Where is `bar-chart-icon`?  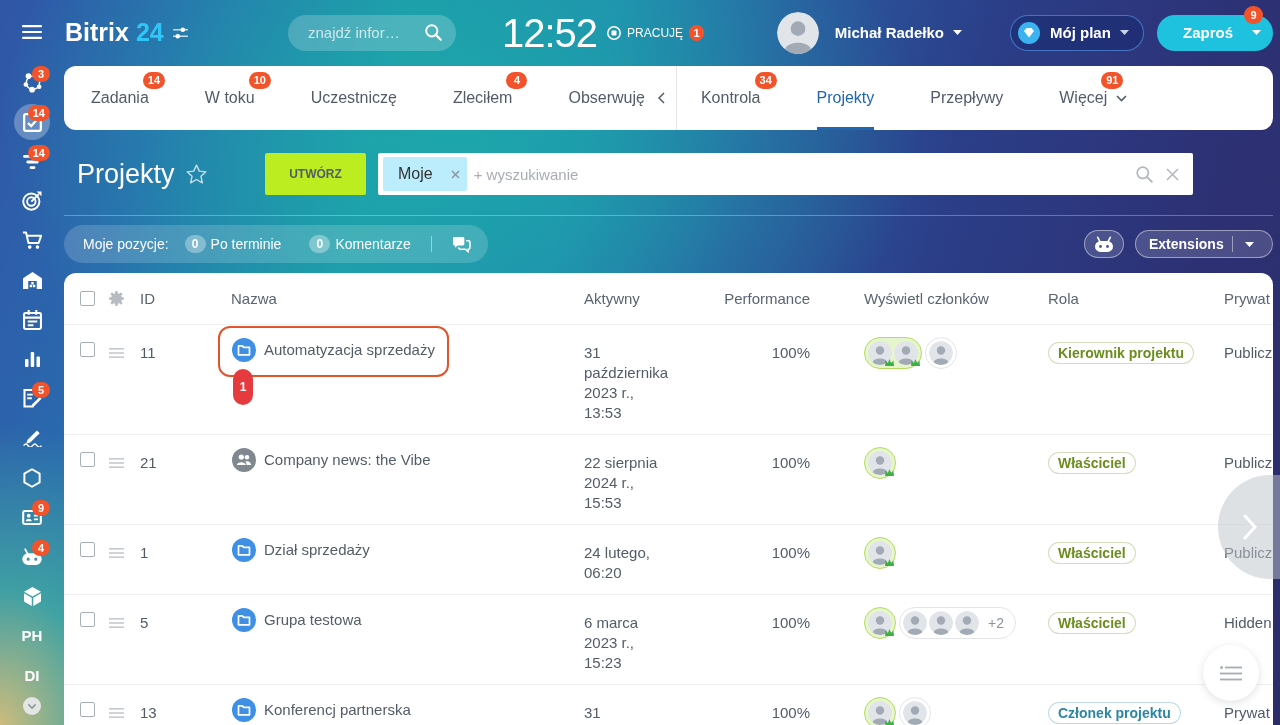
bar-chart-icon is located at coordinates (32, 359).